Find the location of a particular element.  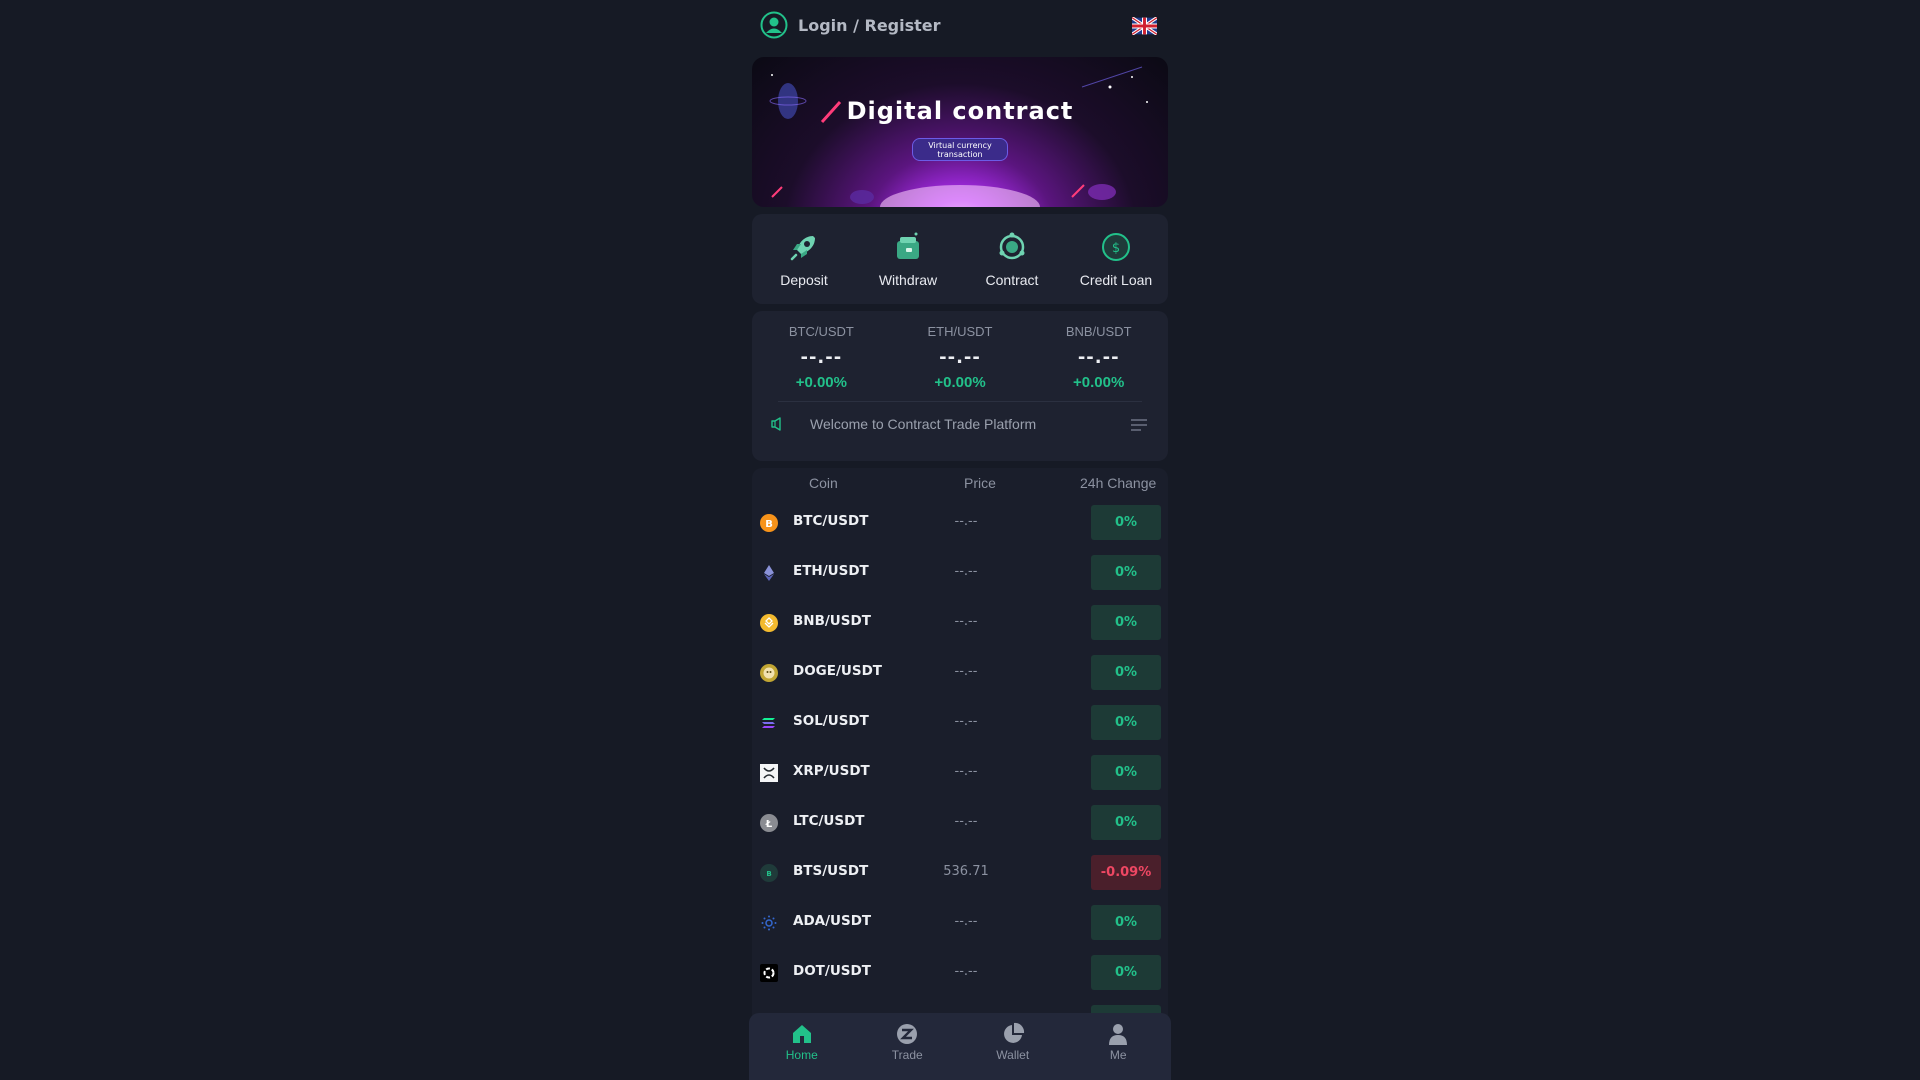

credit-loan-button: $ Credit Loan is located at coordinates (1116, 259).